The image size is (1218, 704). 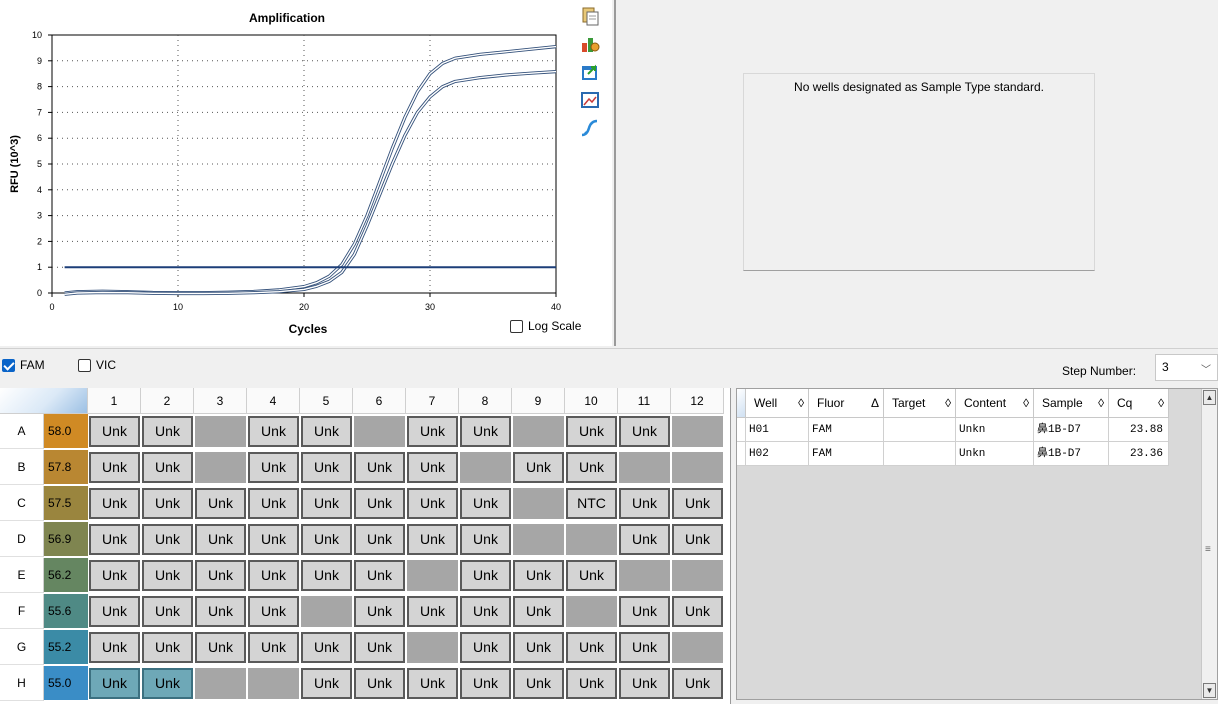 What do you see at coordinates (485, 539) in the screenshot?
I see `well-D8: Unk` at bounding box center [485, 539].